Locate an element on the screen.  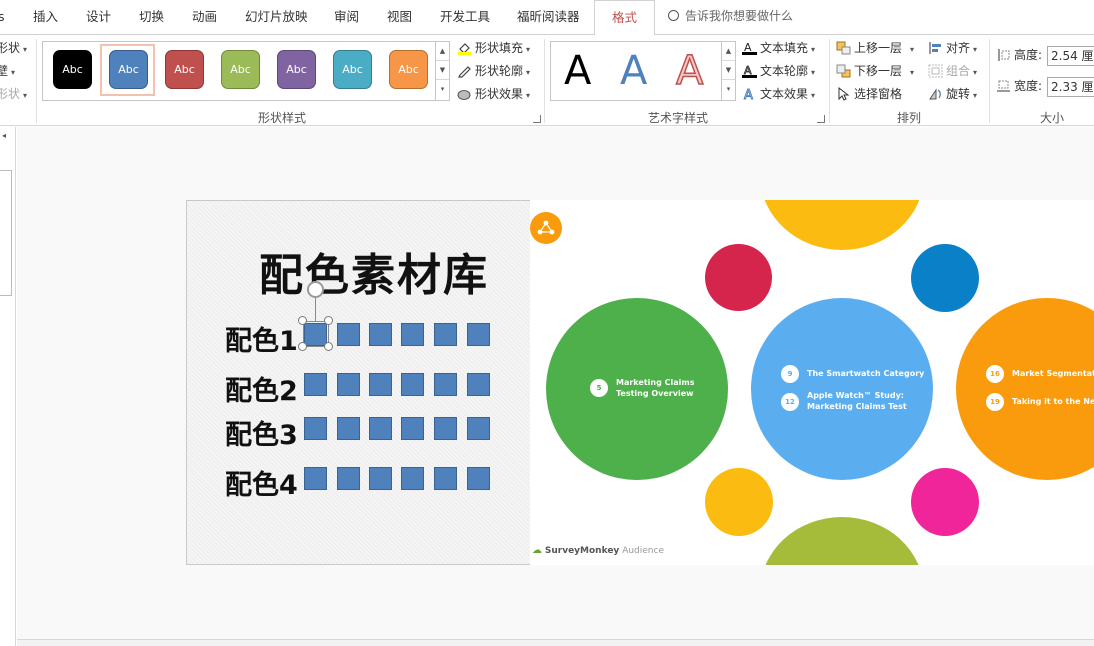
tab-transitions: 切换 is located at coordinates (151, 17).